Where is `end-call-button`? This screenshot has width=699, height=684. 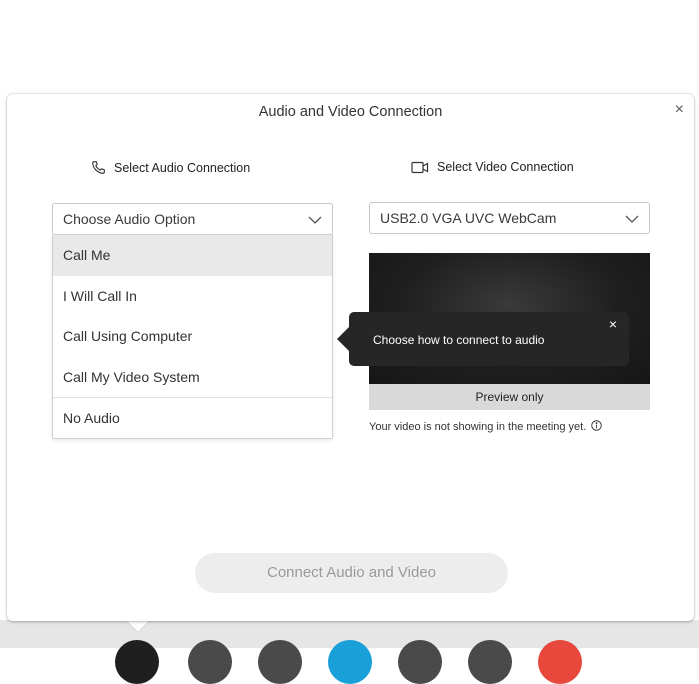
end-call-button is located at coordinates (560, 662).